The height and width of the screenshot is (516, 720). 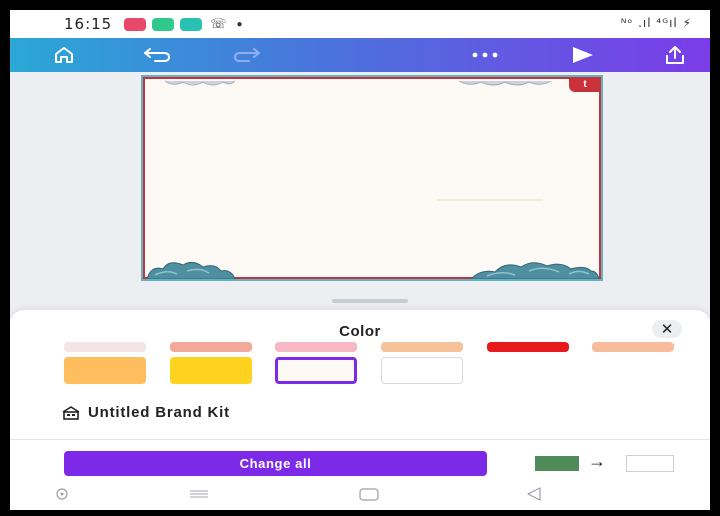 I want to click on page-badge: t, so click(x=585, y=84).